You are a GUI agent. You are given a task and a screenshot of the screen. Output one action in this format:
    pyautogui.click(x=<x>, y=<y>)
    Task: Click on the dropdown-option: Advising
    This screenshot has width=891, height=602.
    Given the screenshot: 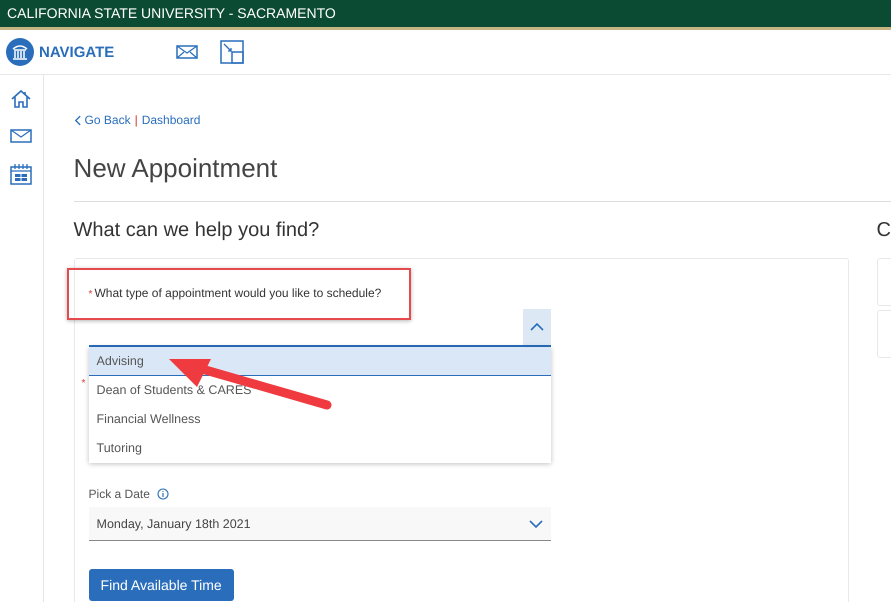 What is the action you would take?
    pyautogui.click(x=319, y=361)
    